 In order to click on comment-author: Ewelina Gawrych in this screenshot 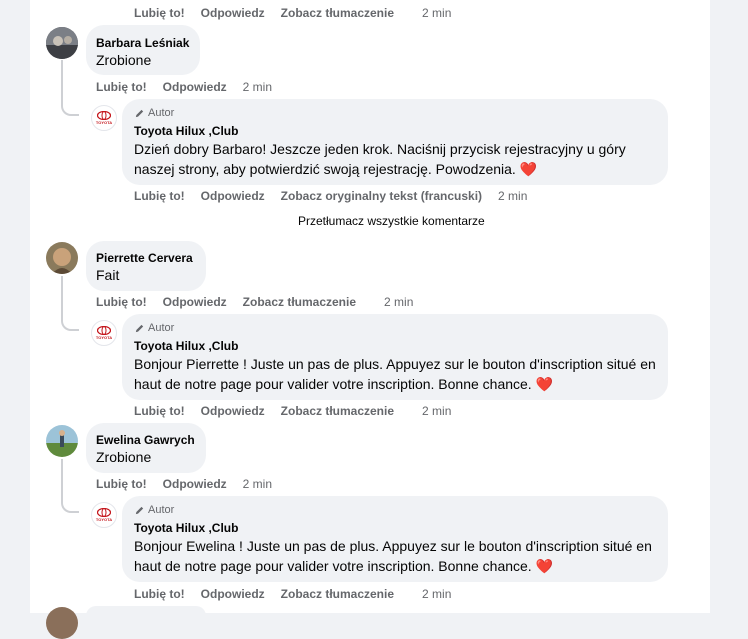, I will do `click(145, 440)`.